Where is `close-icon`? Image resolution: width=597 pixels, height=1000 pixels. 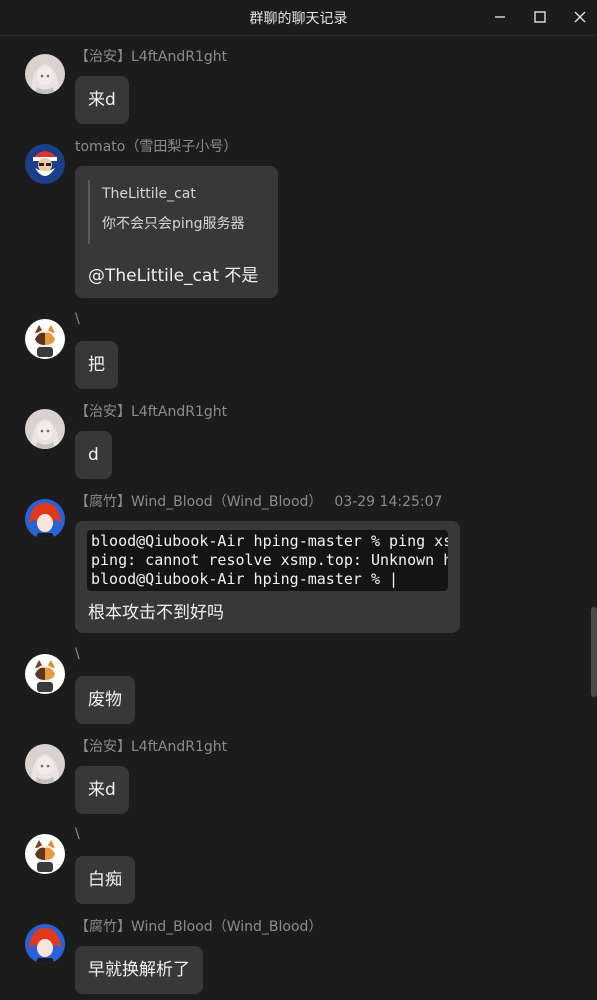 close-icon is located at coordinates (580, 17).